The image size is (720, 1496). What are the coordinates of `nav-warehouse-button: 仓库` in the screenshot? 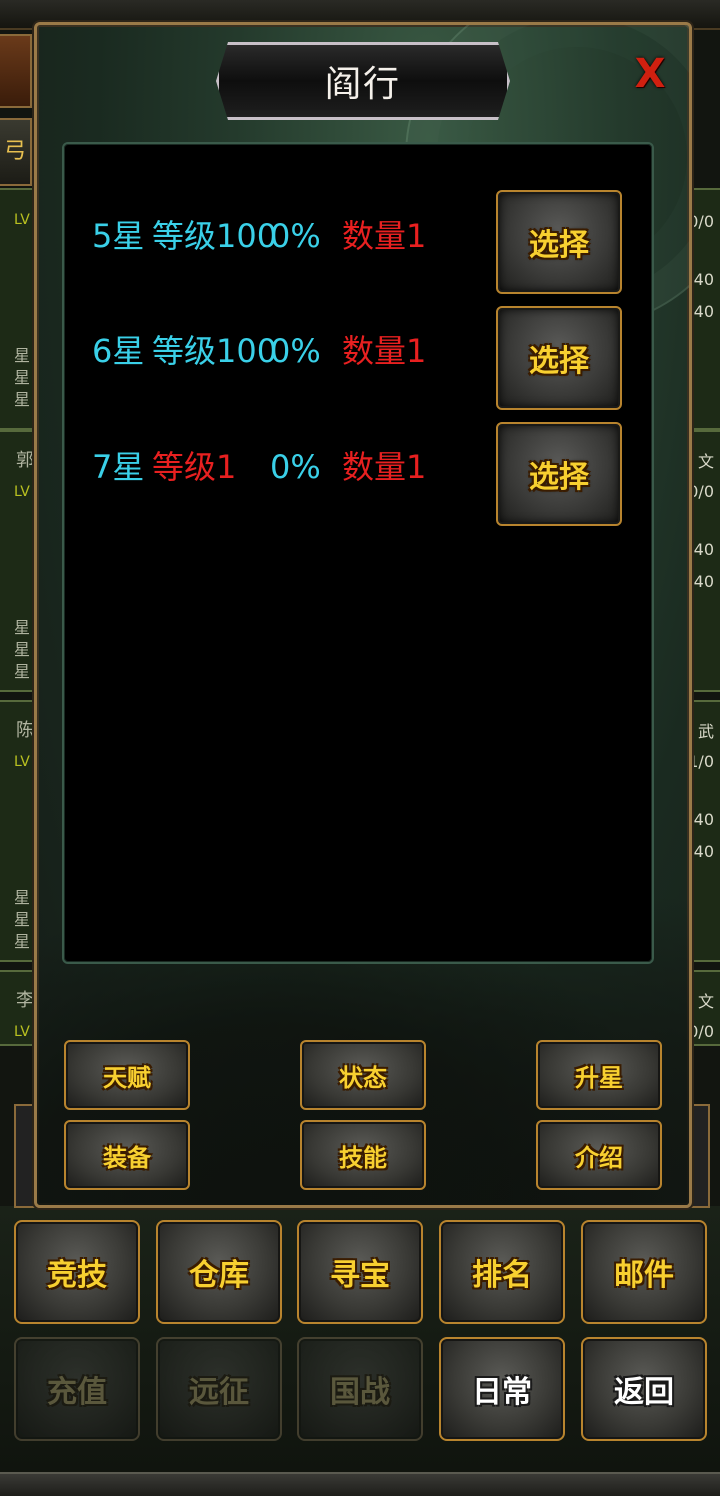 It's located at (219, 1272).